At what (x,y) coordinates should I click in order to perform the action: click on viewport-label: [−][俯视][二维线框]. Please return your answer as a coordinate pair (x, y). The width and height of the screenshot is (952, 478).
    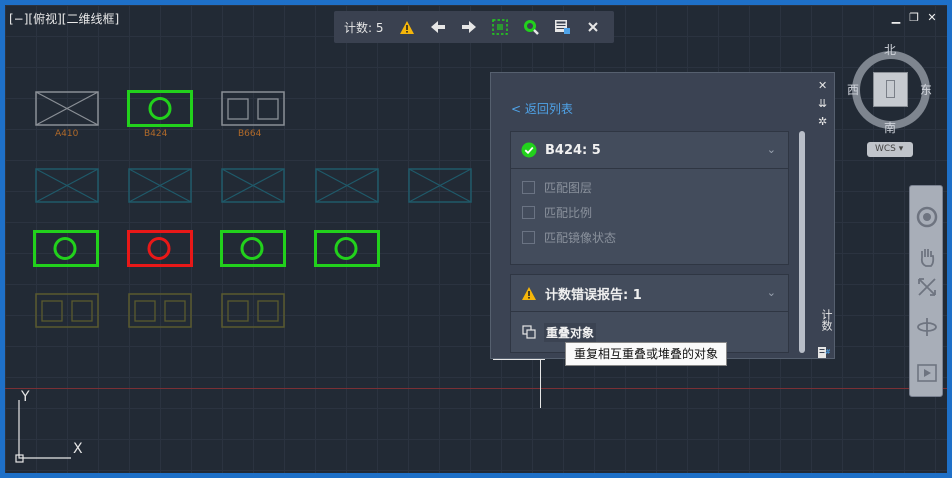
    Looking at the image, I should click on (64, 18).